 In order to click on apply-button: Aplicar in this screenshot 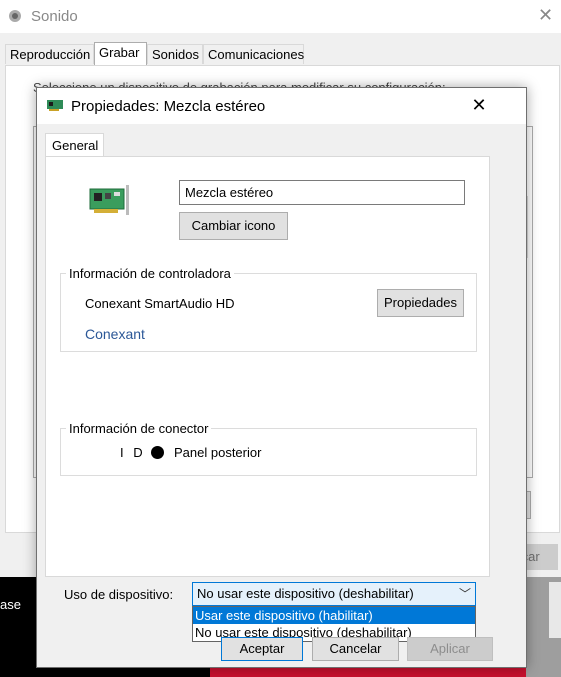, I will do `click(450, 649)`.